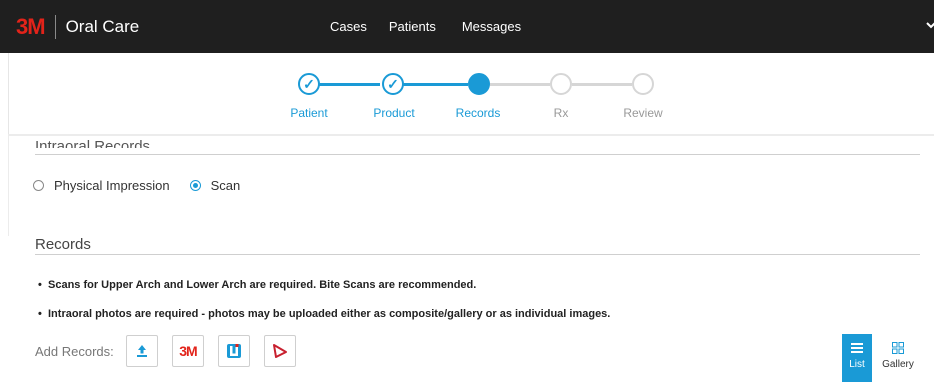  What do you see at coordinates (393, 84) in the screenshot?
I see `step-product-check-icon: ✓` at bounding box center [393, 84].